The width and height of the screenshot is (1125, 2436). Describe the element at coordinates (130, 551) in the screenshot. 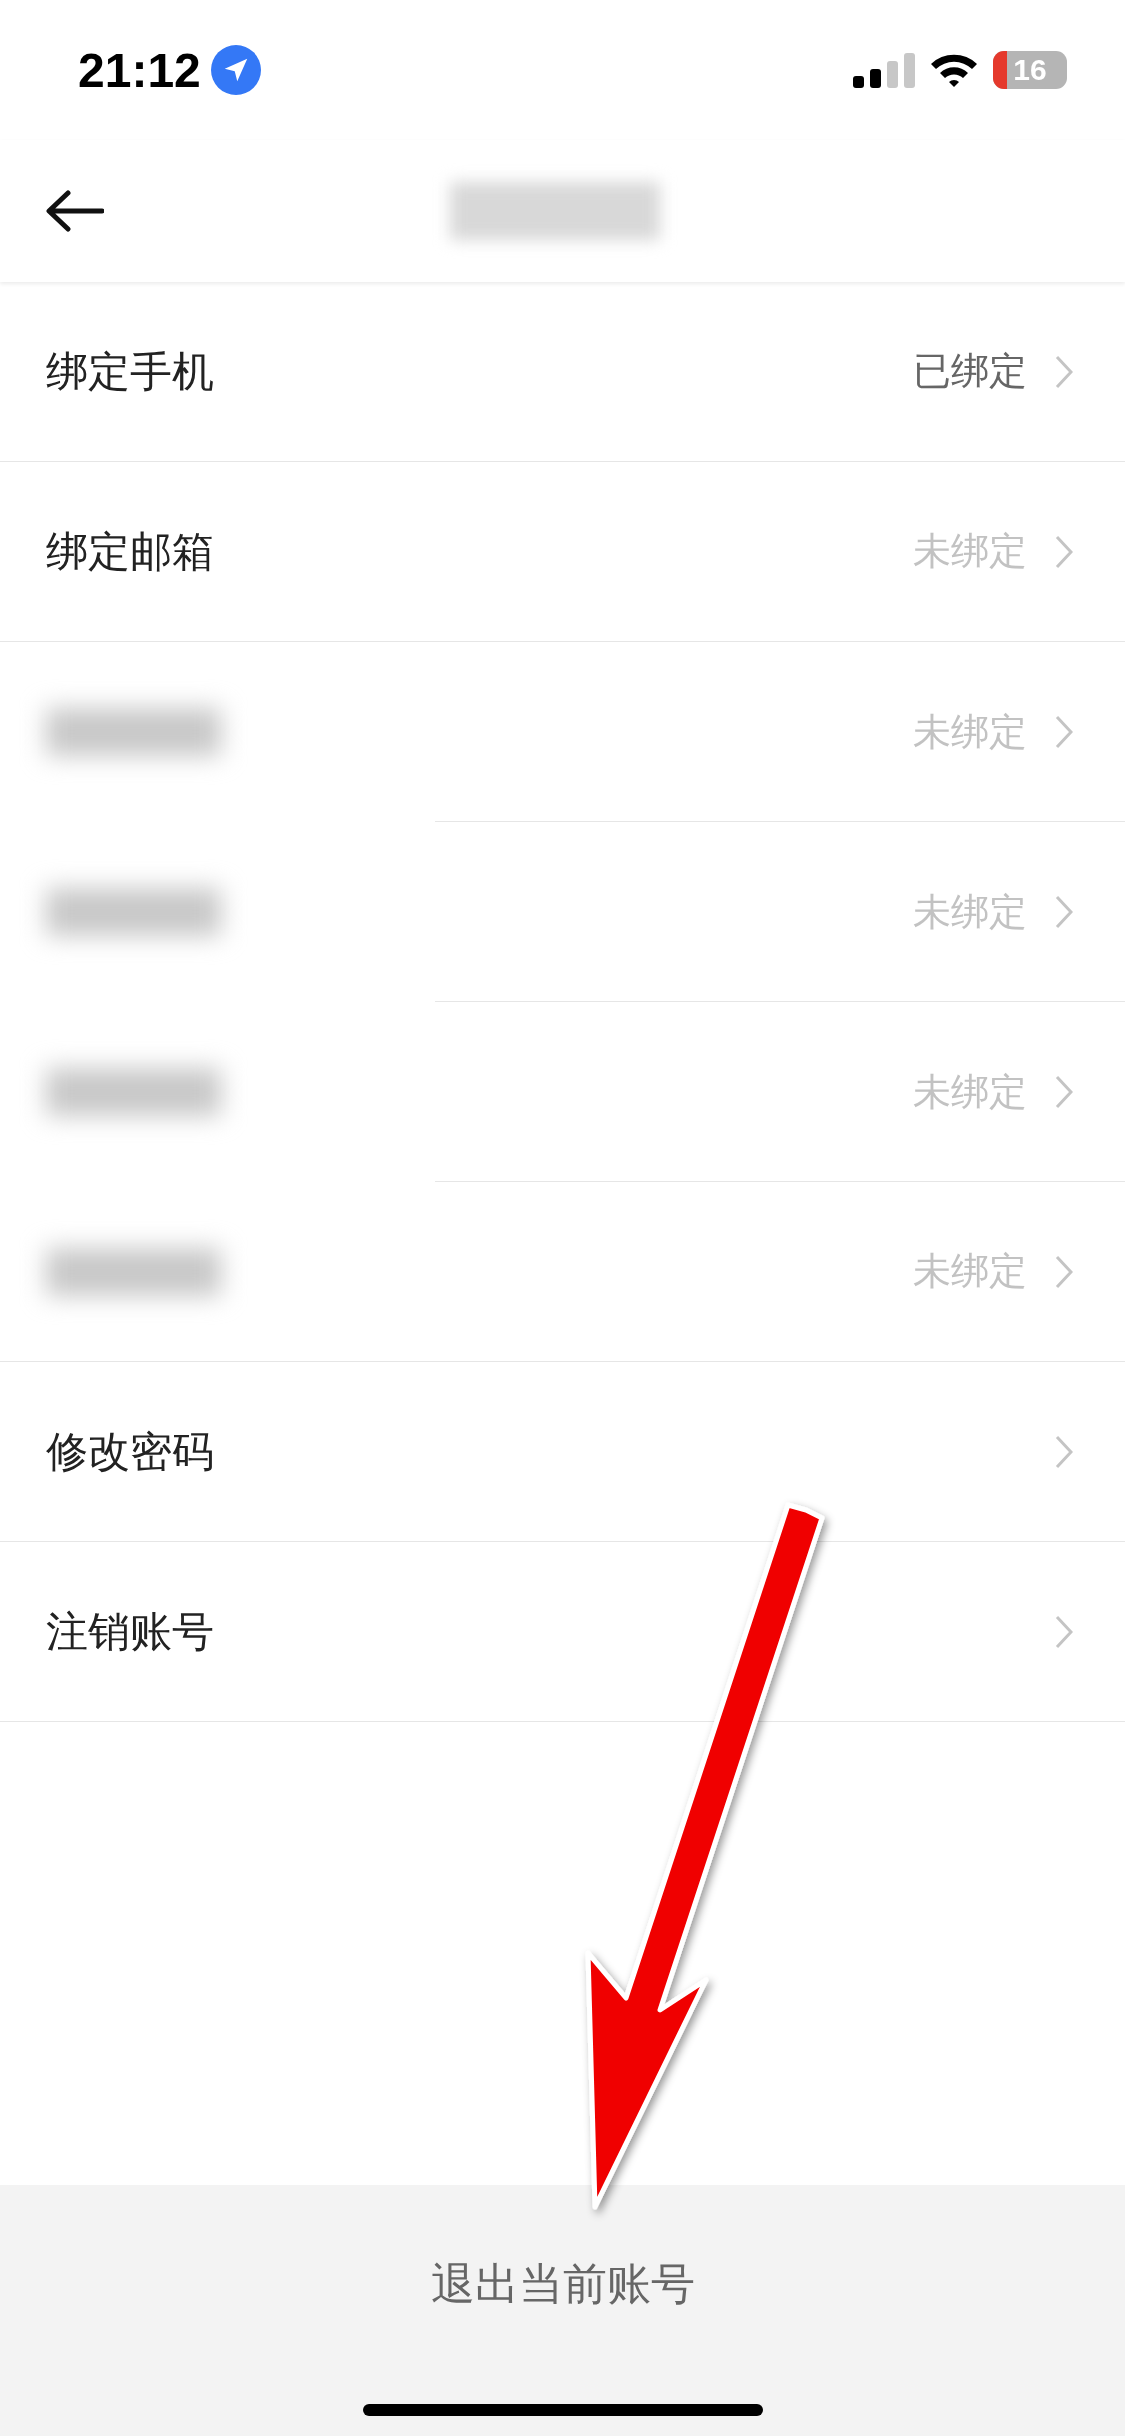

I see `row-label: 绑定邮箱` at that location.